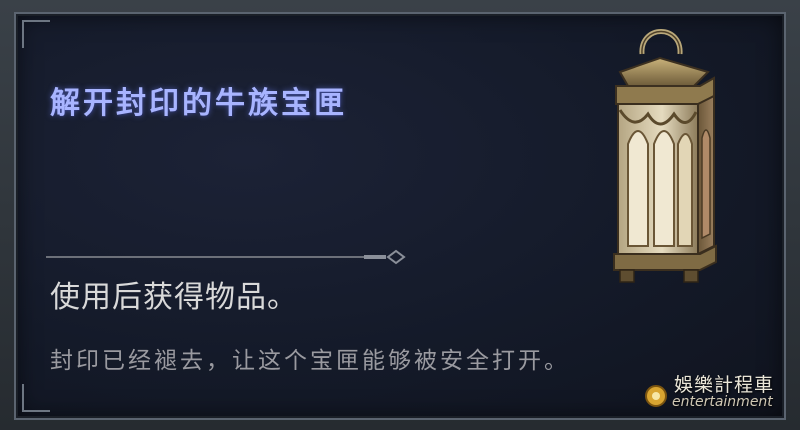 The image size is (800, 430). I want to click on item-effect: 使用后获得物品。, so click(174, 297).